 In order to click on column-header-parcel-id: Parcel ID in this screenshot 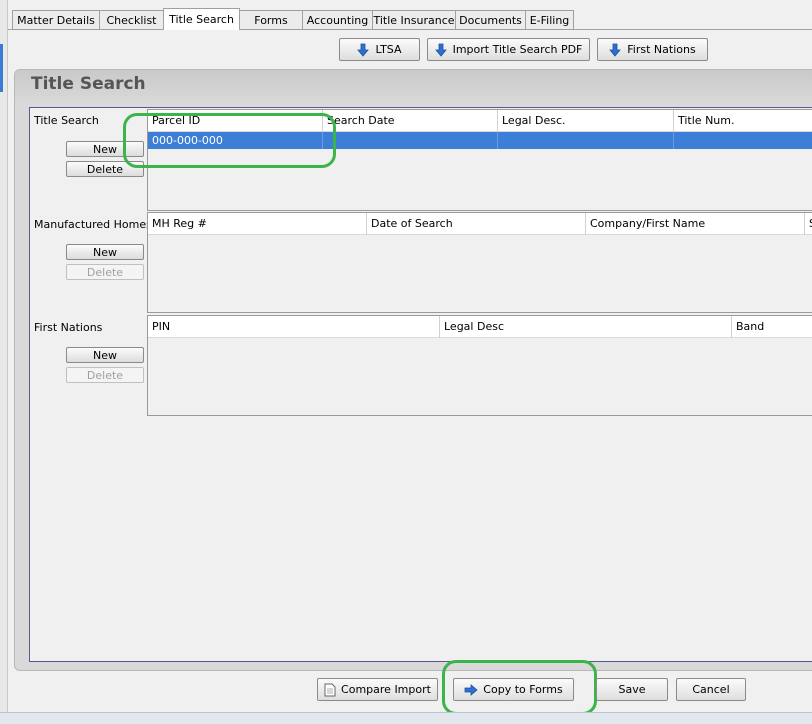, I will do `click(235, 121)`.